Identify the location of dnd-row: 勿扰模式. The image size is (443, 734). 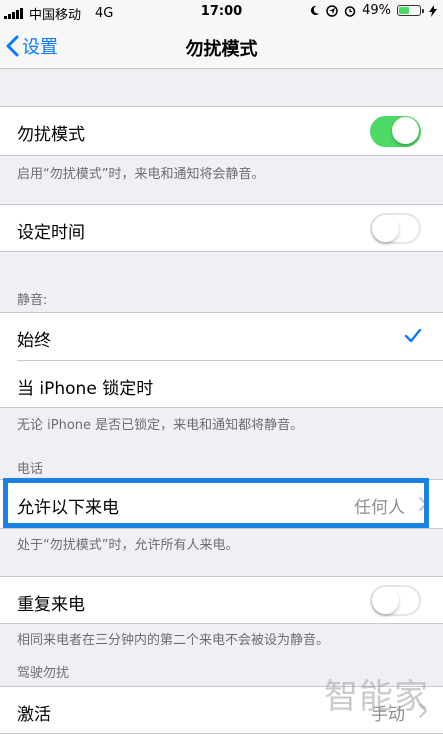
(221, 131).